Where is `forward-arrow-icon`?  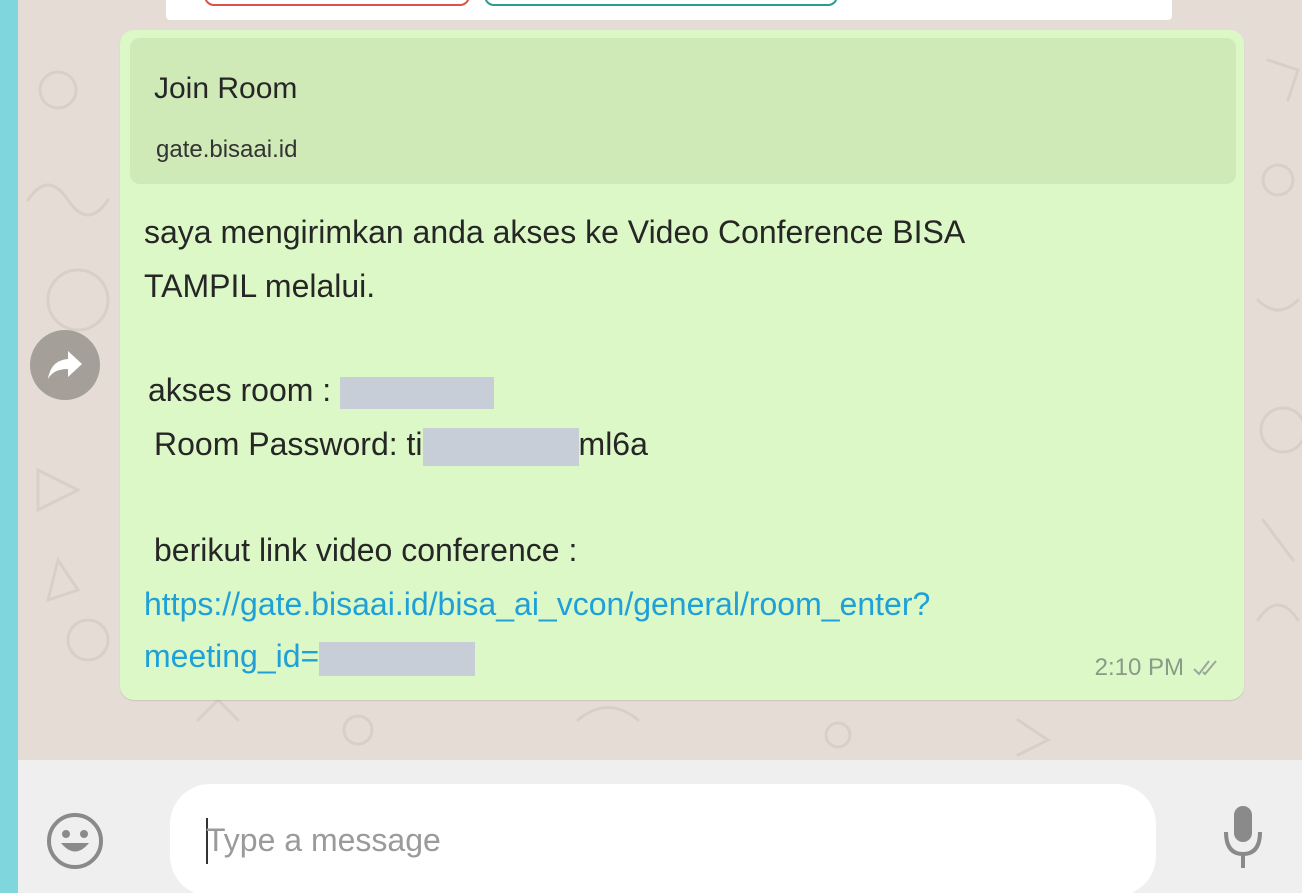
forward-arrow-icon is located at coordinates (65, 365).